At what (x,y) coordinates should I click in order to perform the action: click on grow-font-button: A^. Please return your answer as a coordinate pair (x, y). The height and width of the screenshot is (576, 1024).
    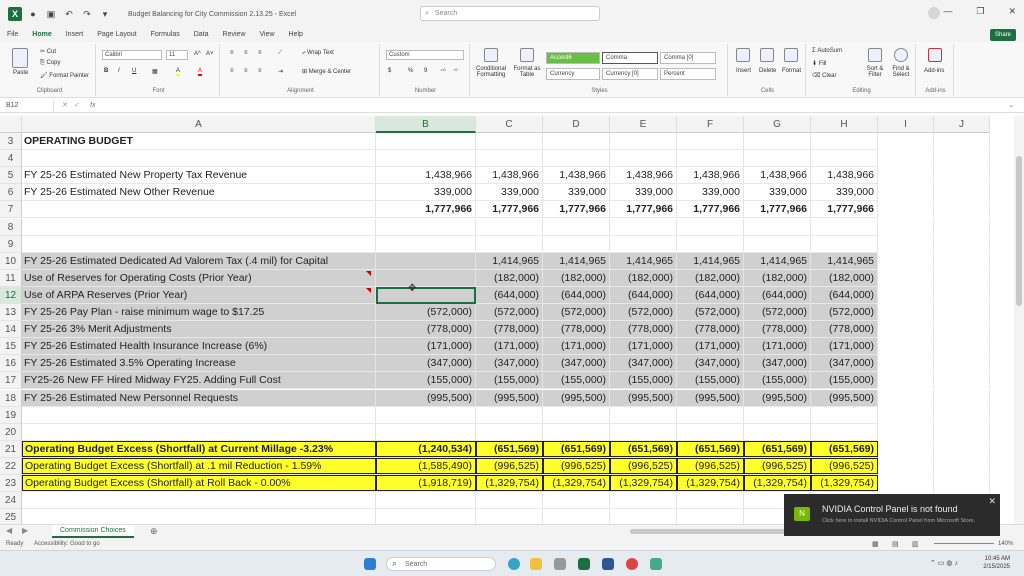
    Looking at the image, I should click on (197, 54).